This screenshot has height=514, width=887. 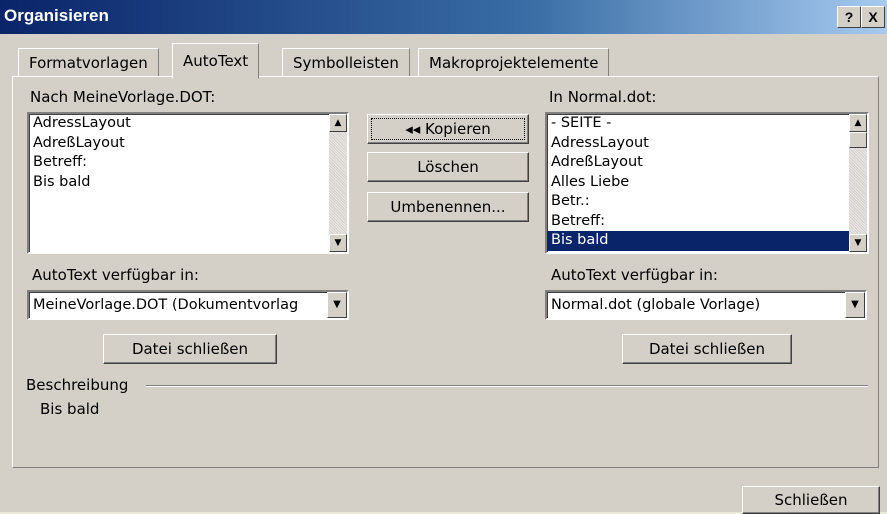 I want to click on title-bar: Organisieren ? X, so click(x=443, y=17).